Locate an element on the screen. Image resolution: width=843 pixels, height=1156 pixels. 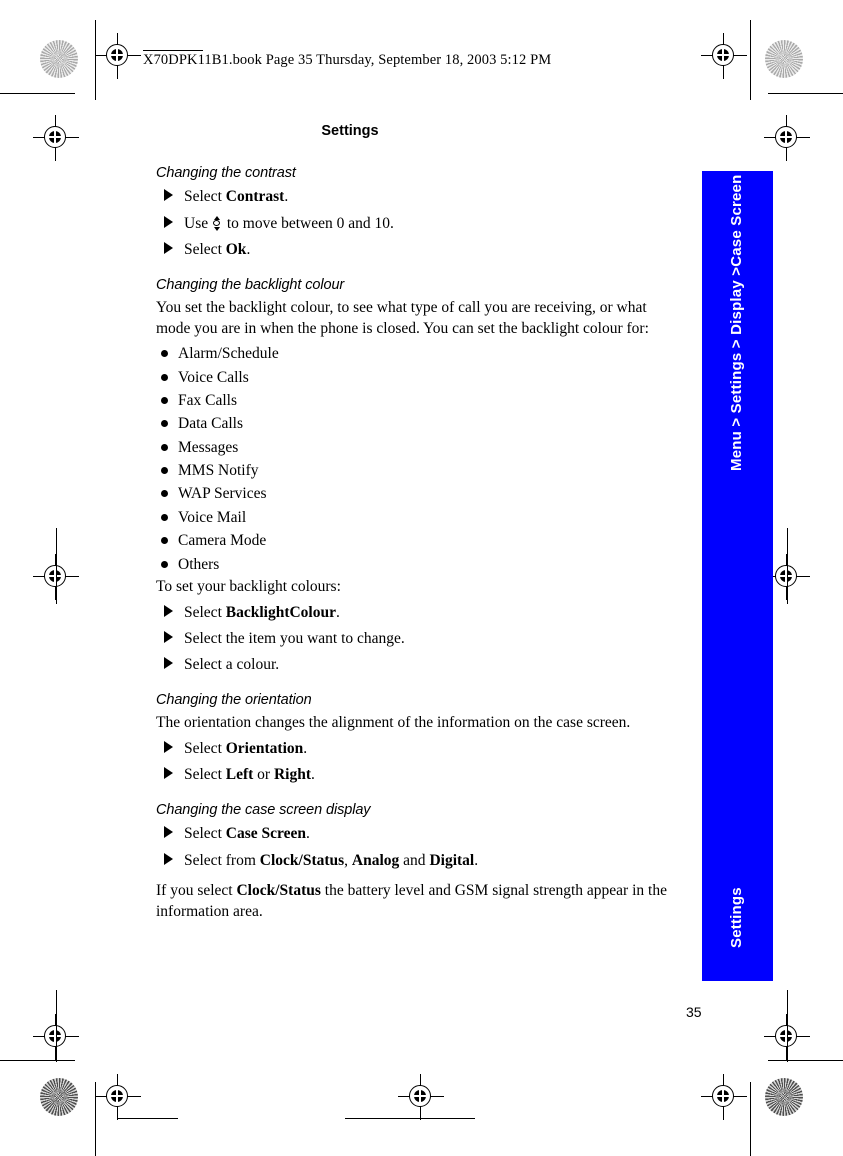
list-item: Select the item you want to change. is located at coordinates (416, 639).